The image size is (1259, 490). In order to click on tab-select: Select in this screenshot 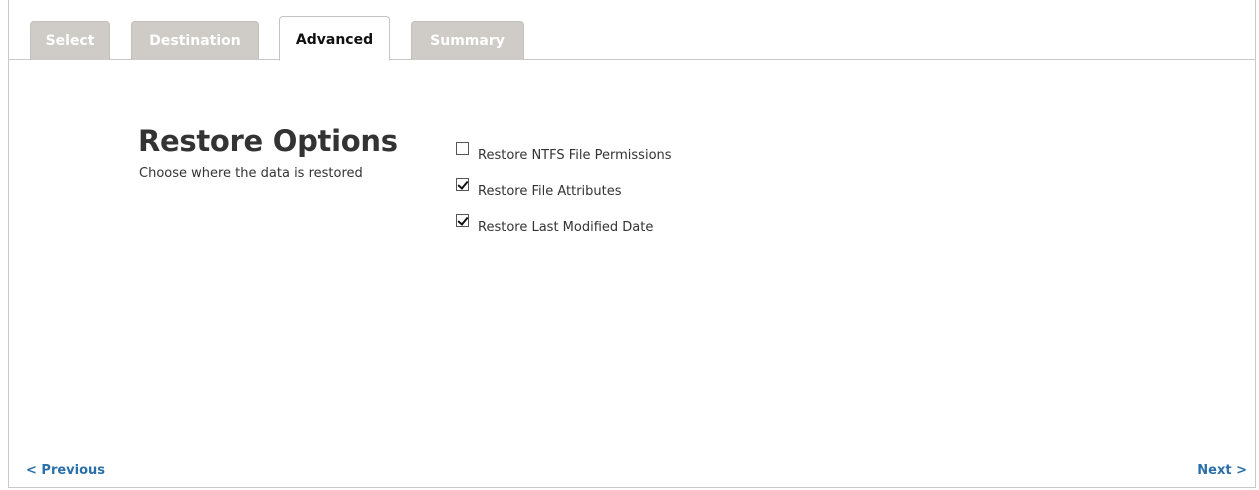, I will do `click(70, 40)`.